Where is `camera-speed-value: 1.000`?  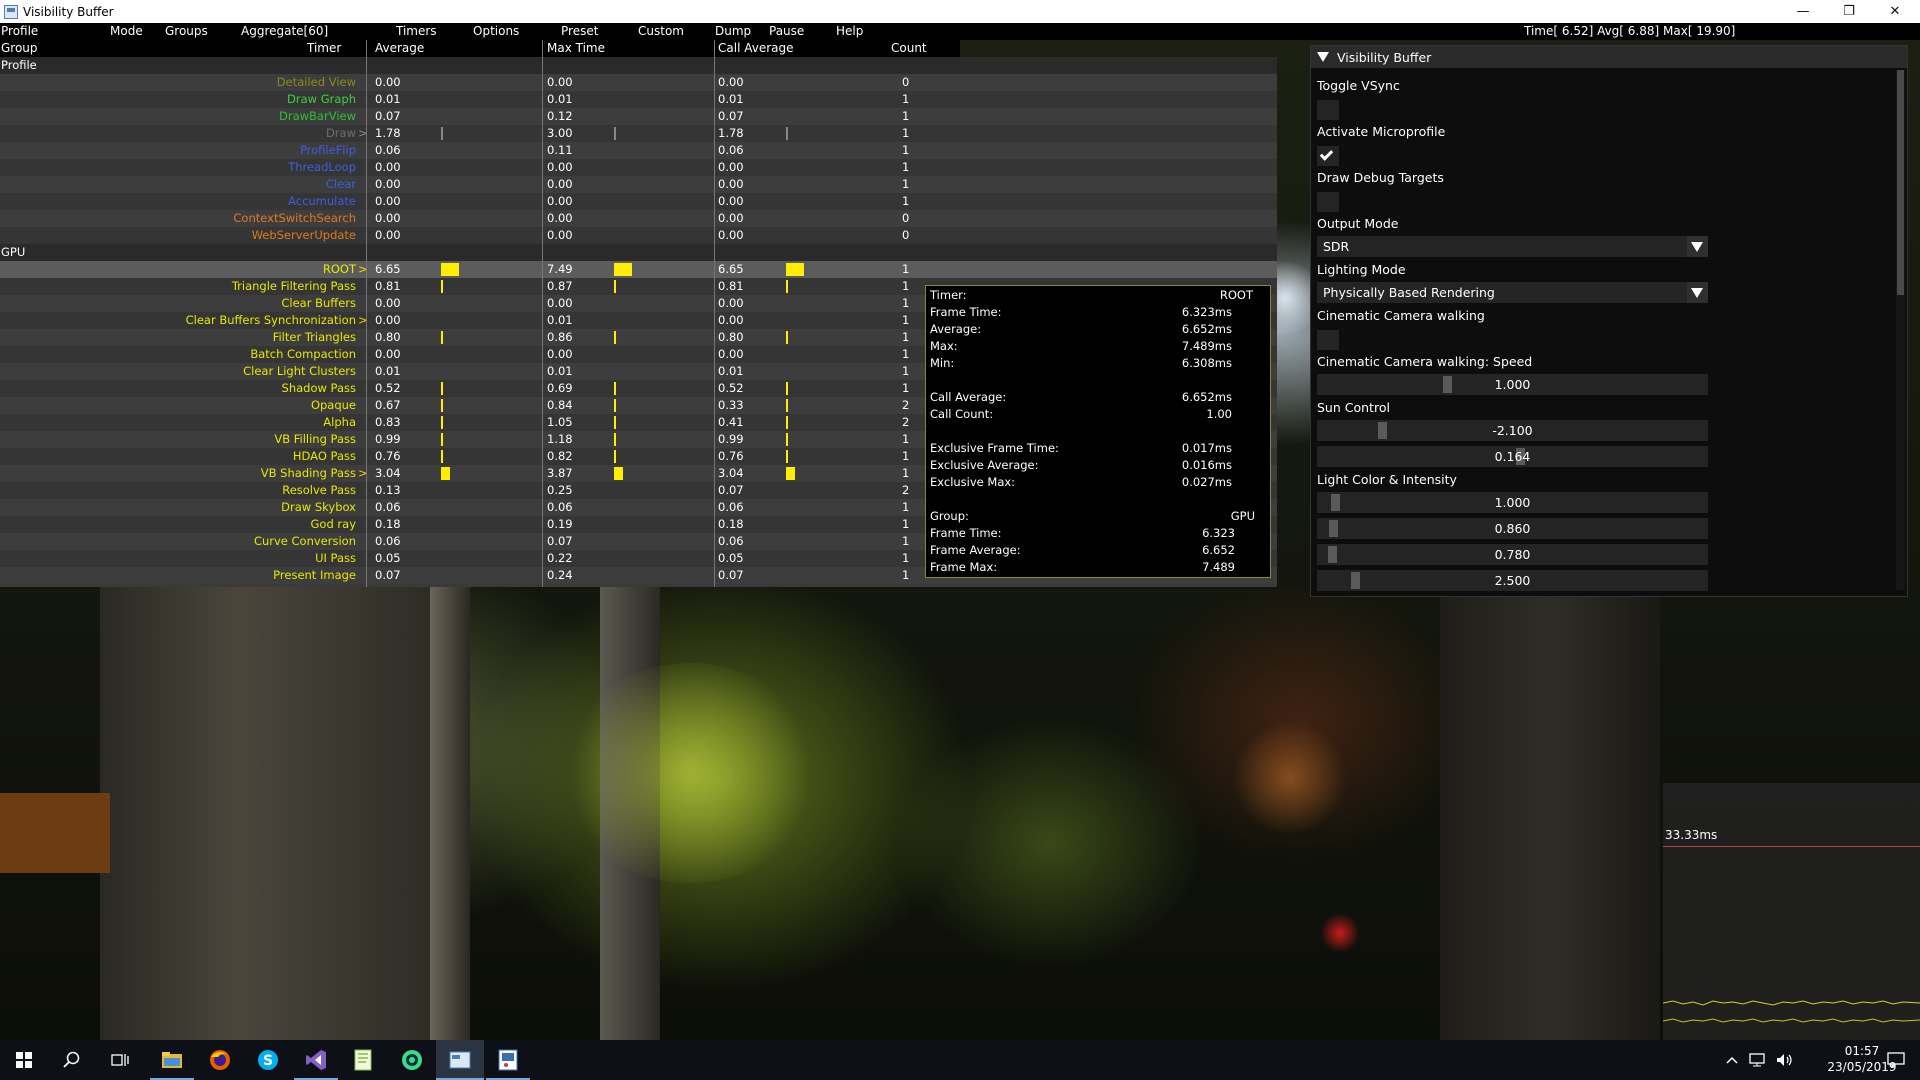 camera-speed-value: 1.000 is located at coordinates (1512, 384).